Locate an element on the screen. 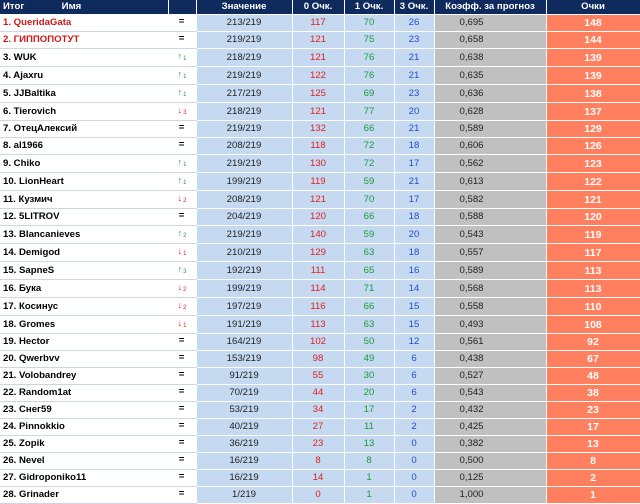 Image resolution: width=640 pixels, height=504 pixels. table-row: 2. ГИППОПОТУТ = 219/219 121 75 23 0,658 144 is located at coordinates (320, 40).